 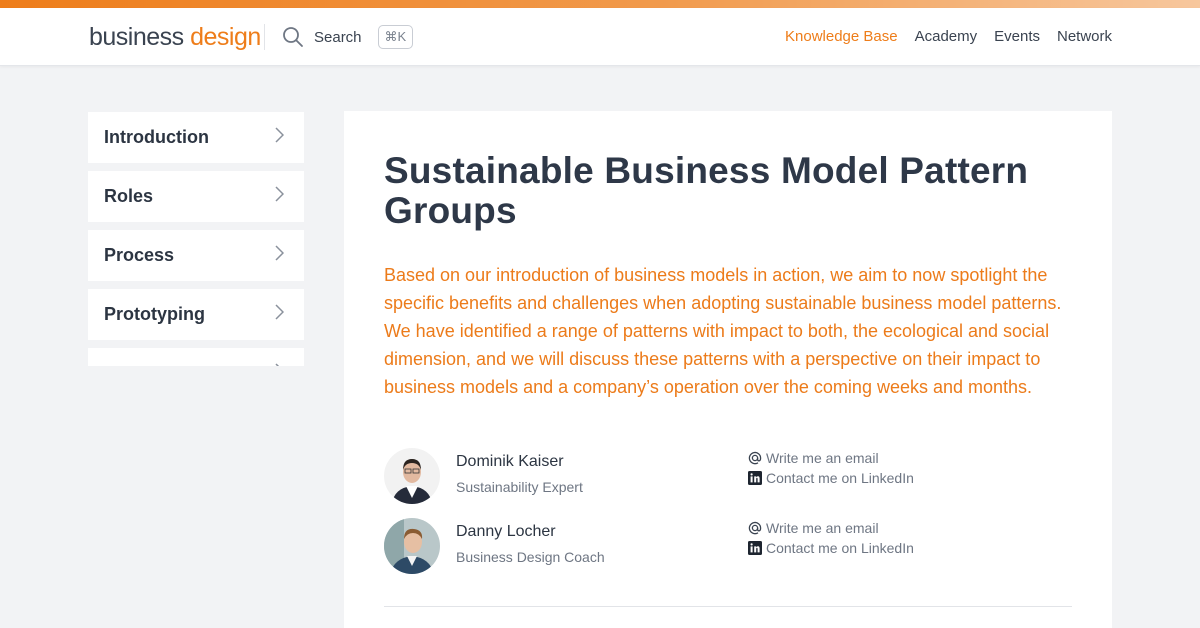 I want to click on author-role: Business Design Coach, so click(x=530, y=557).